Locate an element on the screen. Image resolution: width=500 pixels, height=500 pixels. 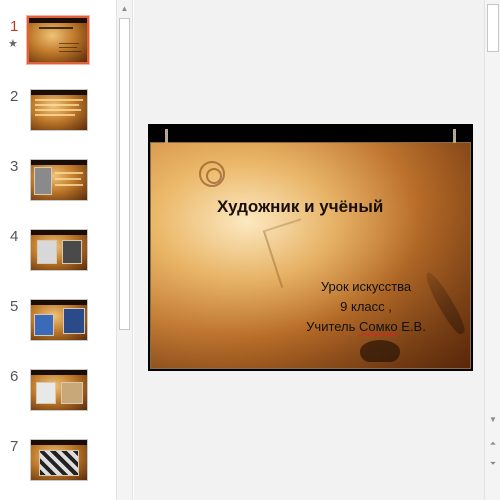
thumbnail-row-7: 7 is located at coordinates (58, 468).